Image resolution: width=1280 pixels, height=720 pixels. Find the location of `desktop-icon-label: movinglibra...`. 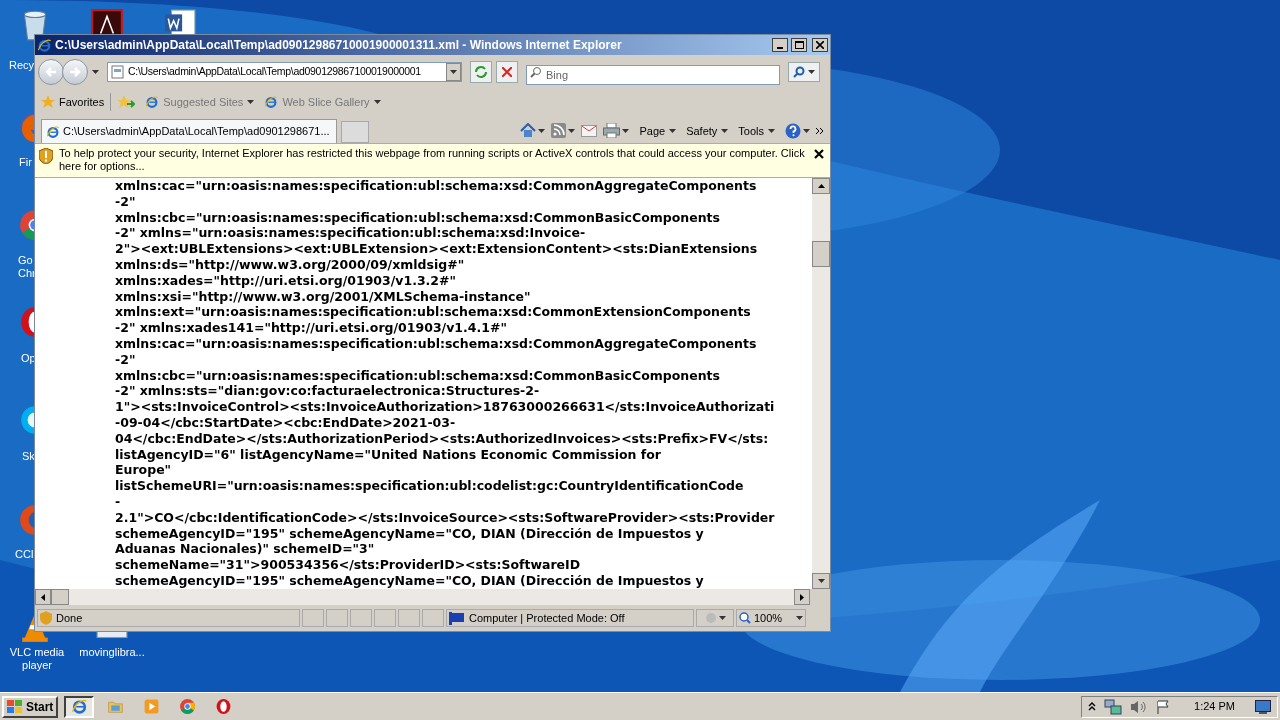

desktop-icon-label: movinglibra... is located at coordinates (112, 652).